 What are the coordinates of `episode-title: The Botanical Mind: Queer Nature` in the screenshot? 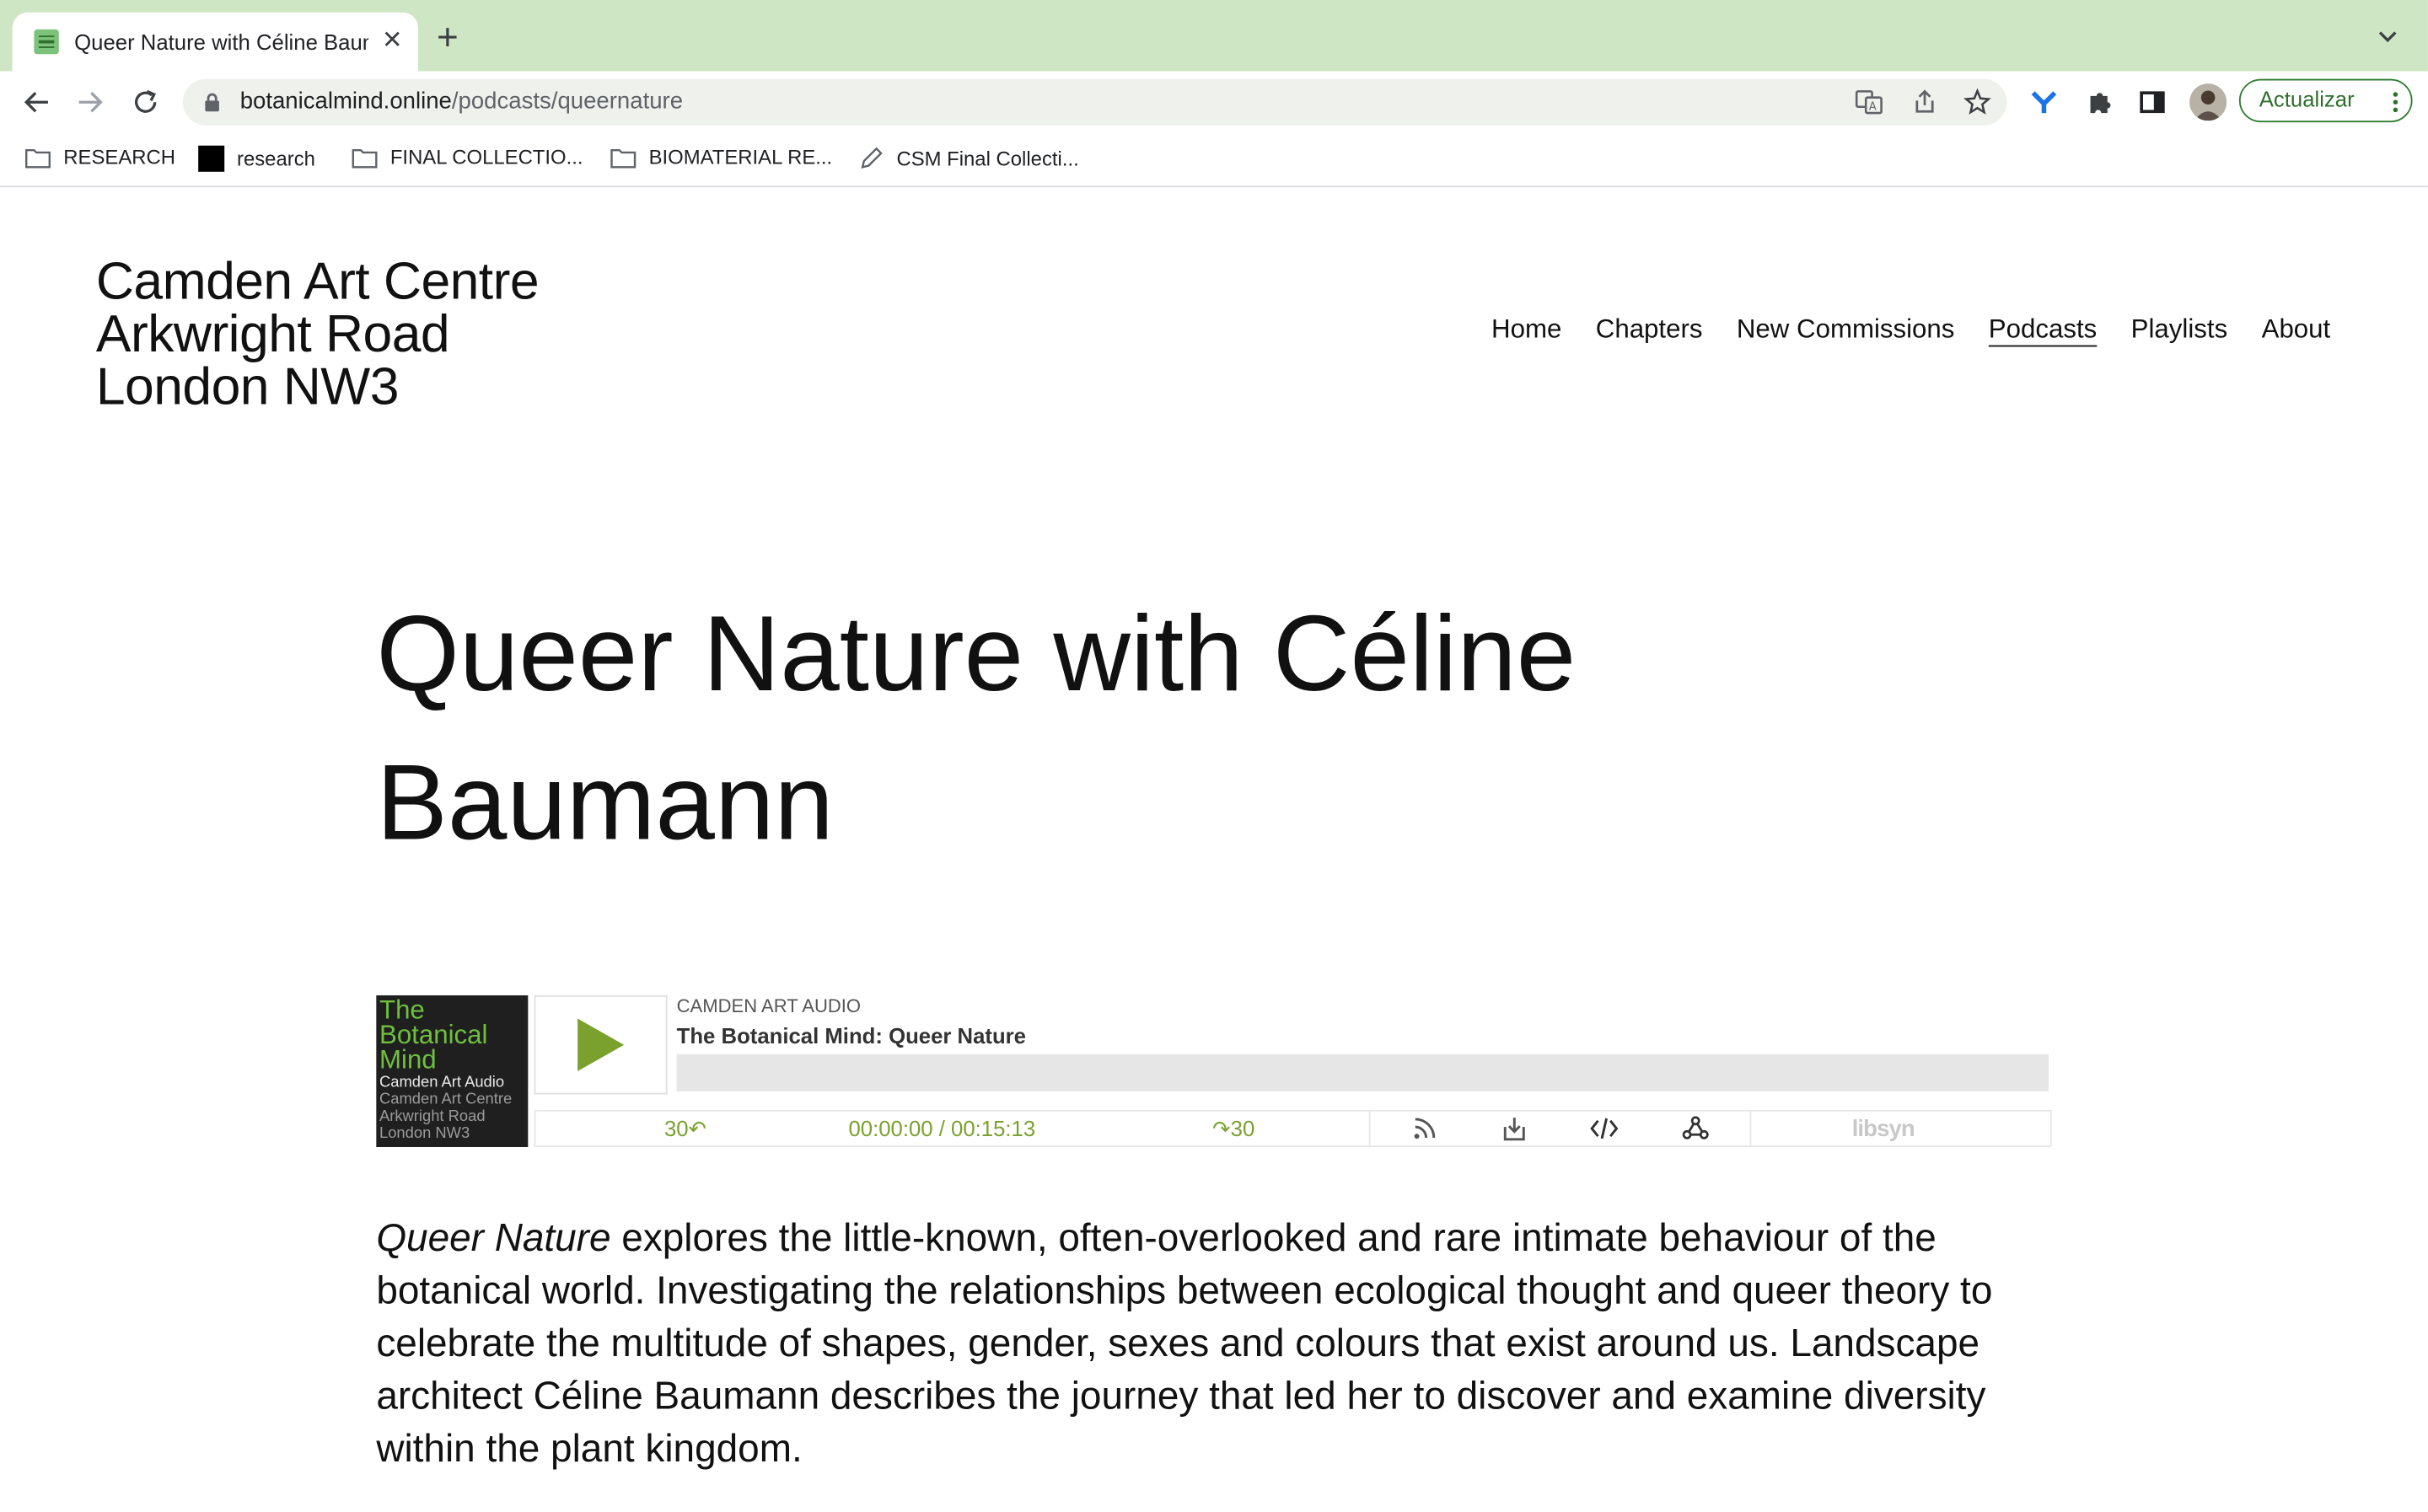 It's located at (851, 1035).